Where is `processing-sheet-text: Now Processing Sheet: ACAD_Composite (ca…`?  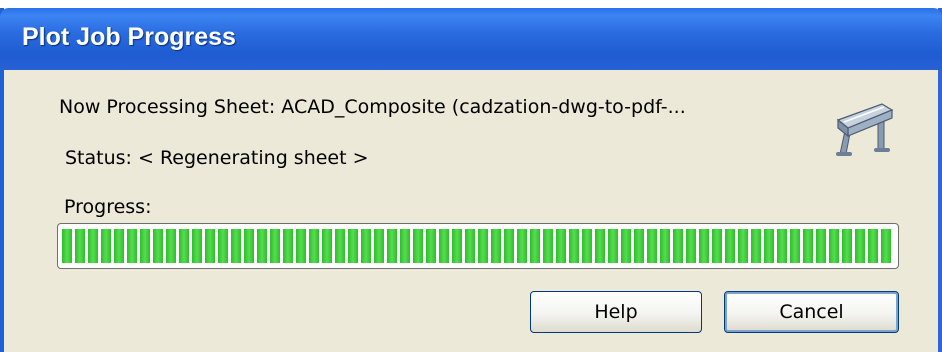 processing-sheet-text: Now Processing Sheet: ACAD_Composite (ca… is located at coordinates (372, 107).